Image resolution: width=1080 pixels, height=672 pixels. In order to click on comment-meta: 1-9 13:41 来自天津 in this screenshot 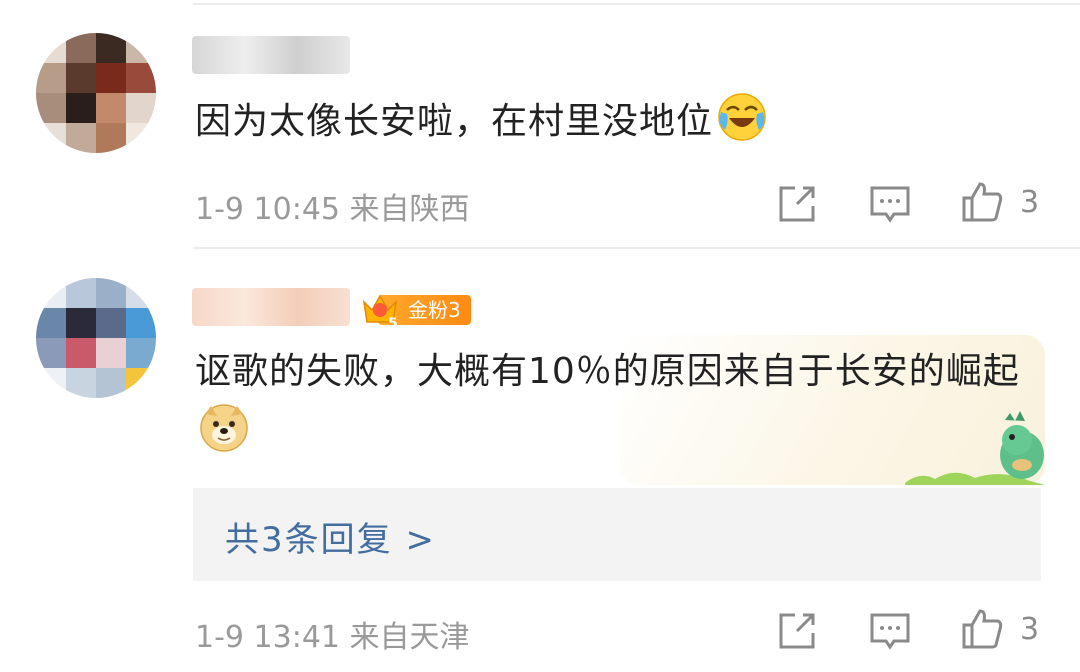, I will do `click(332, 634)`.